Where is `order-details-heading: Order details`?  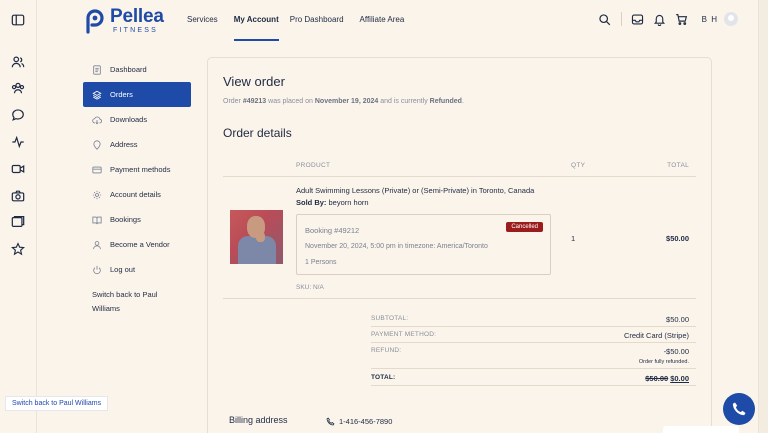
order-details-heading: Order details is located at coordinates (257, 133).